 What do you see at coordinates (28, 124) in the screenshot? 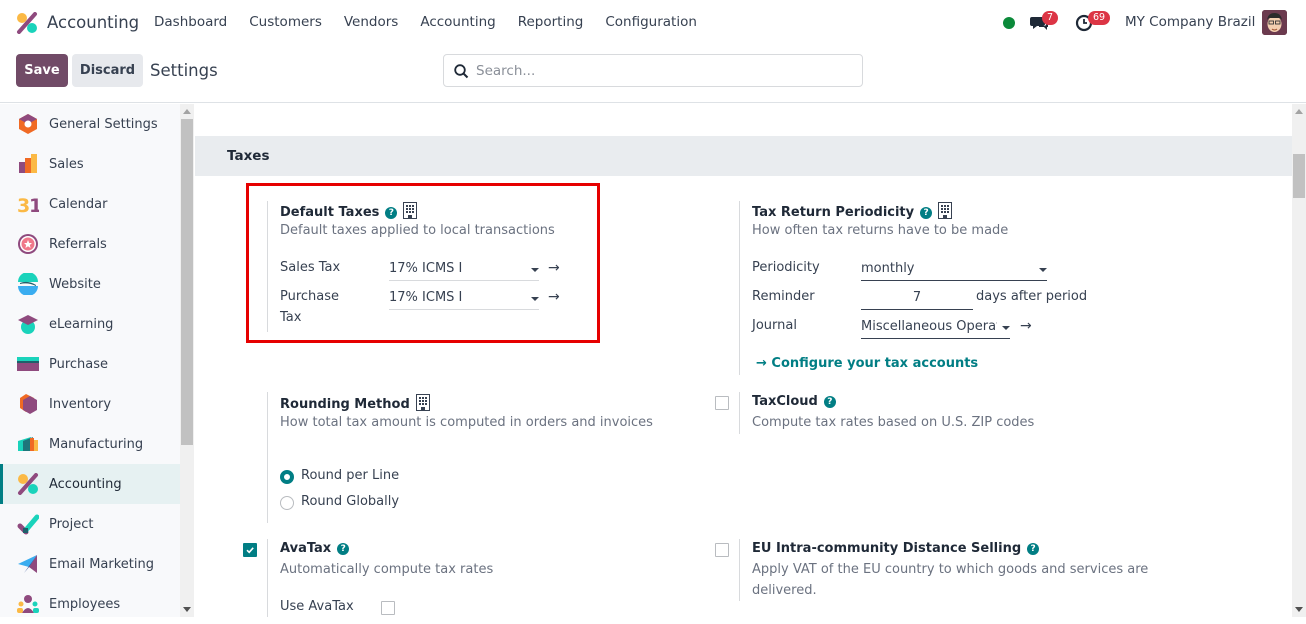
I see `general-settings-icon` at bounding box center [28, 124].